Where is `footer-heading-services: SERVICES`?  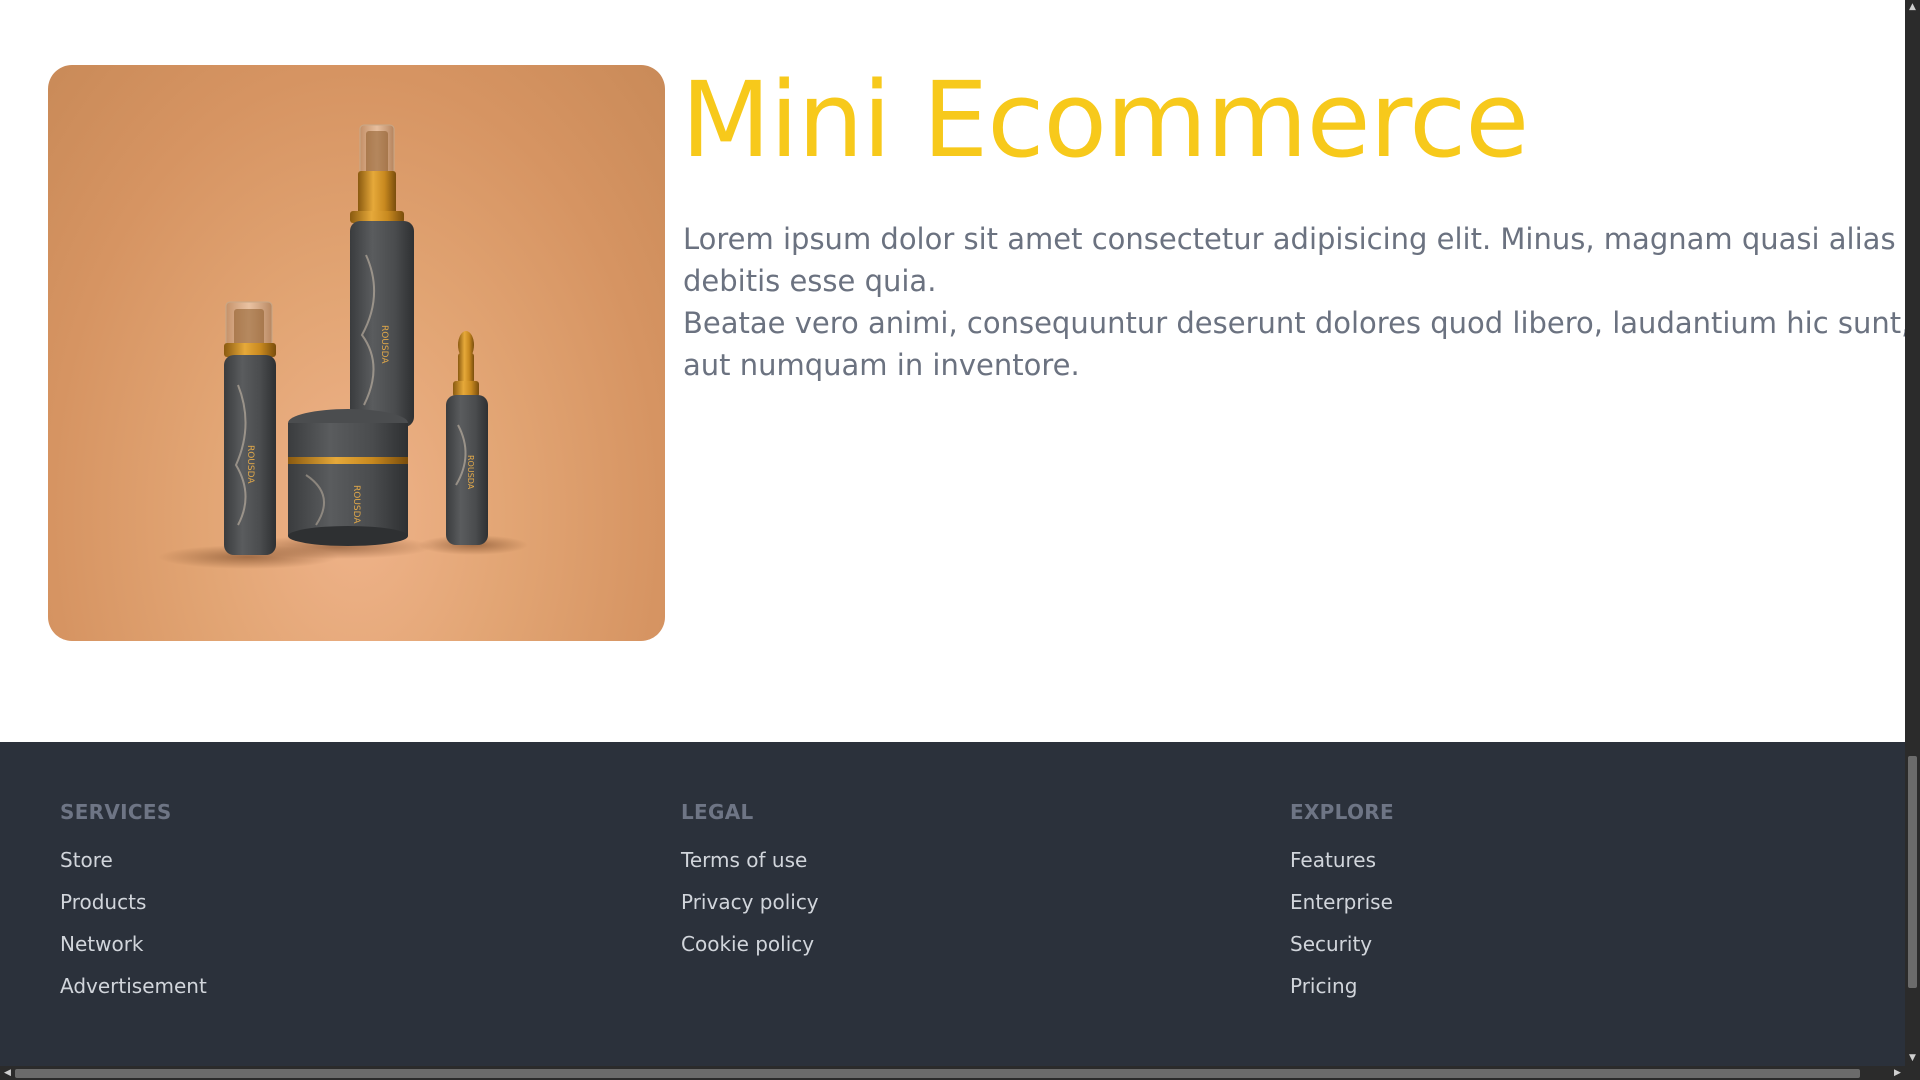 footer-heading-services: SERVICES is located at coordinates (116, 812).